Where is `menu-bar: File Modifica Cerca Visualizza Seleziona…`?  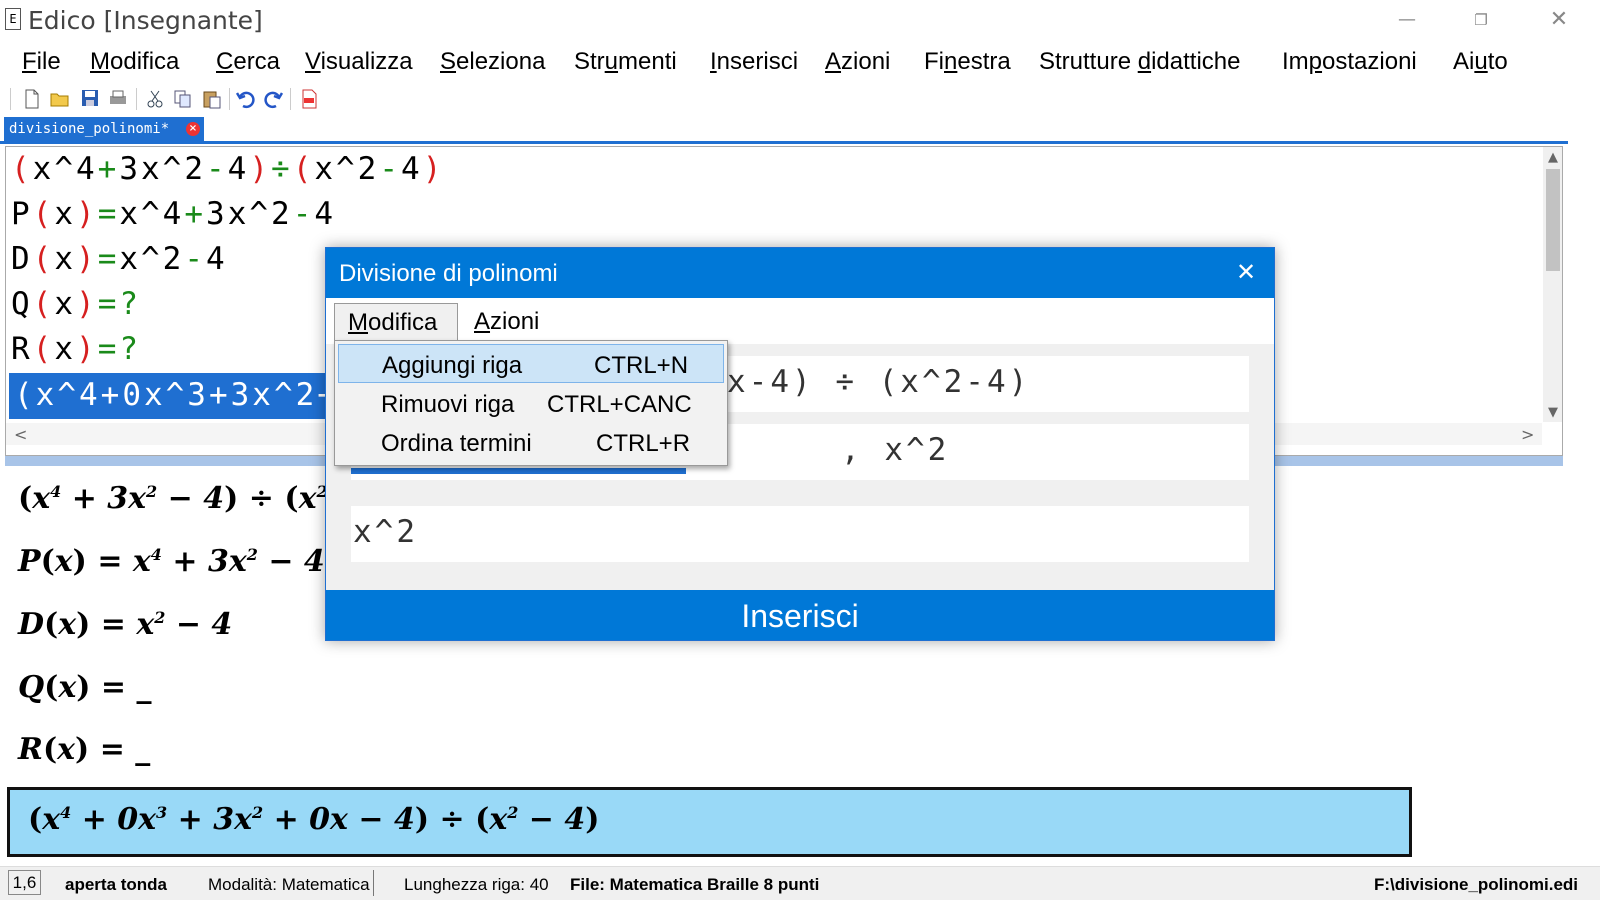 menu-bar: File Modifica Cerca Visualizza Seleziona… is located at coordinates (800, 63).